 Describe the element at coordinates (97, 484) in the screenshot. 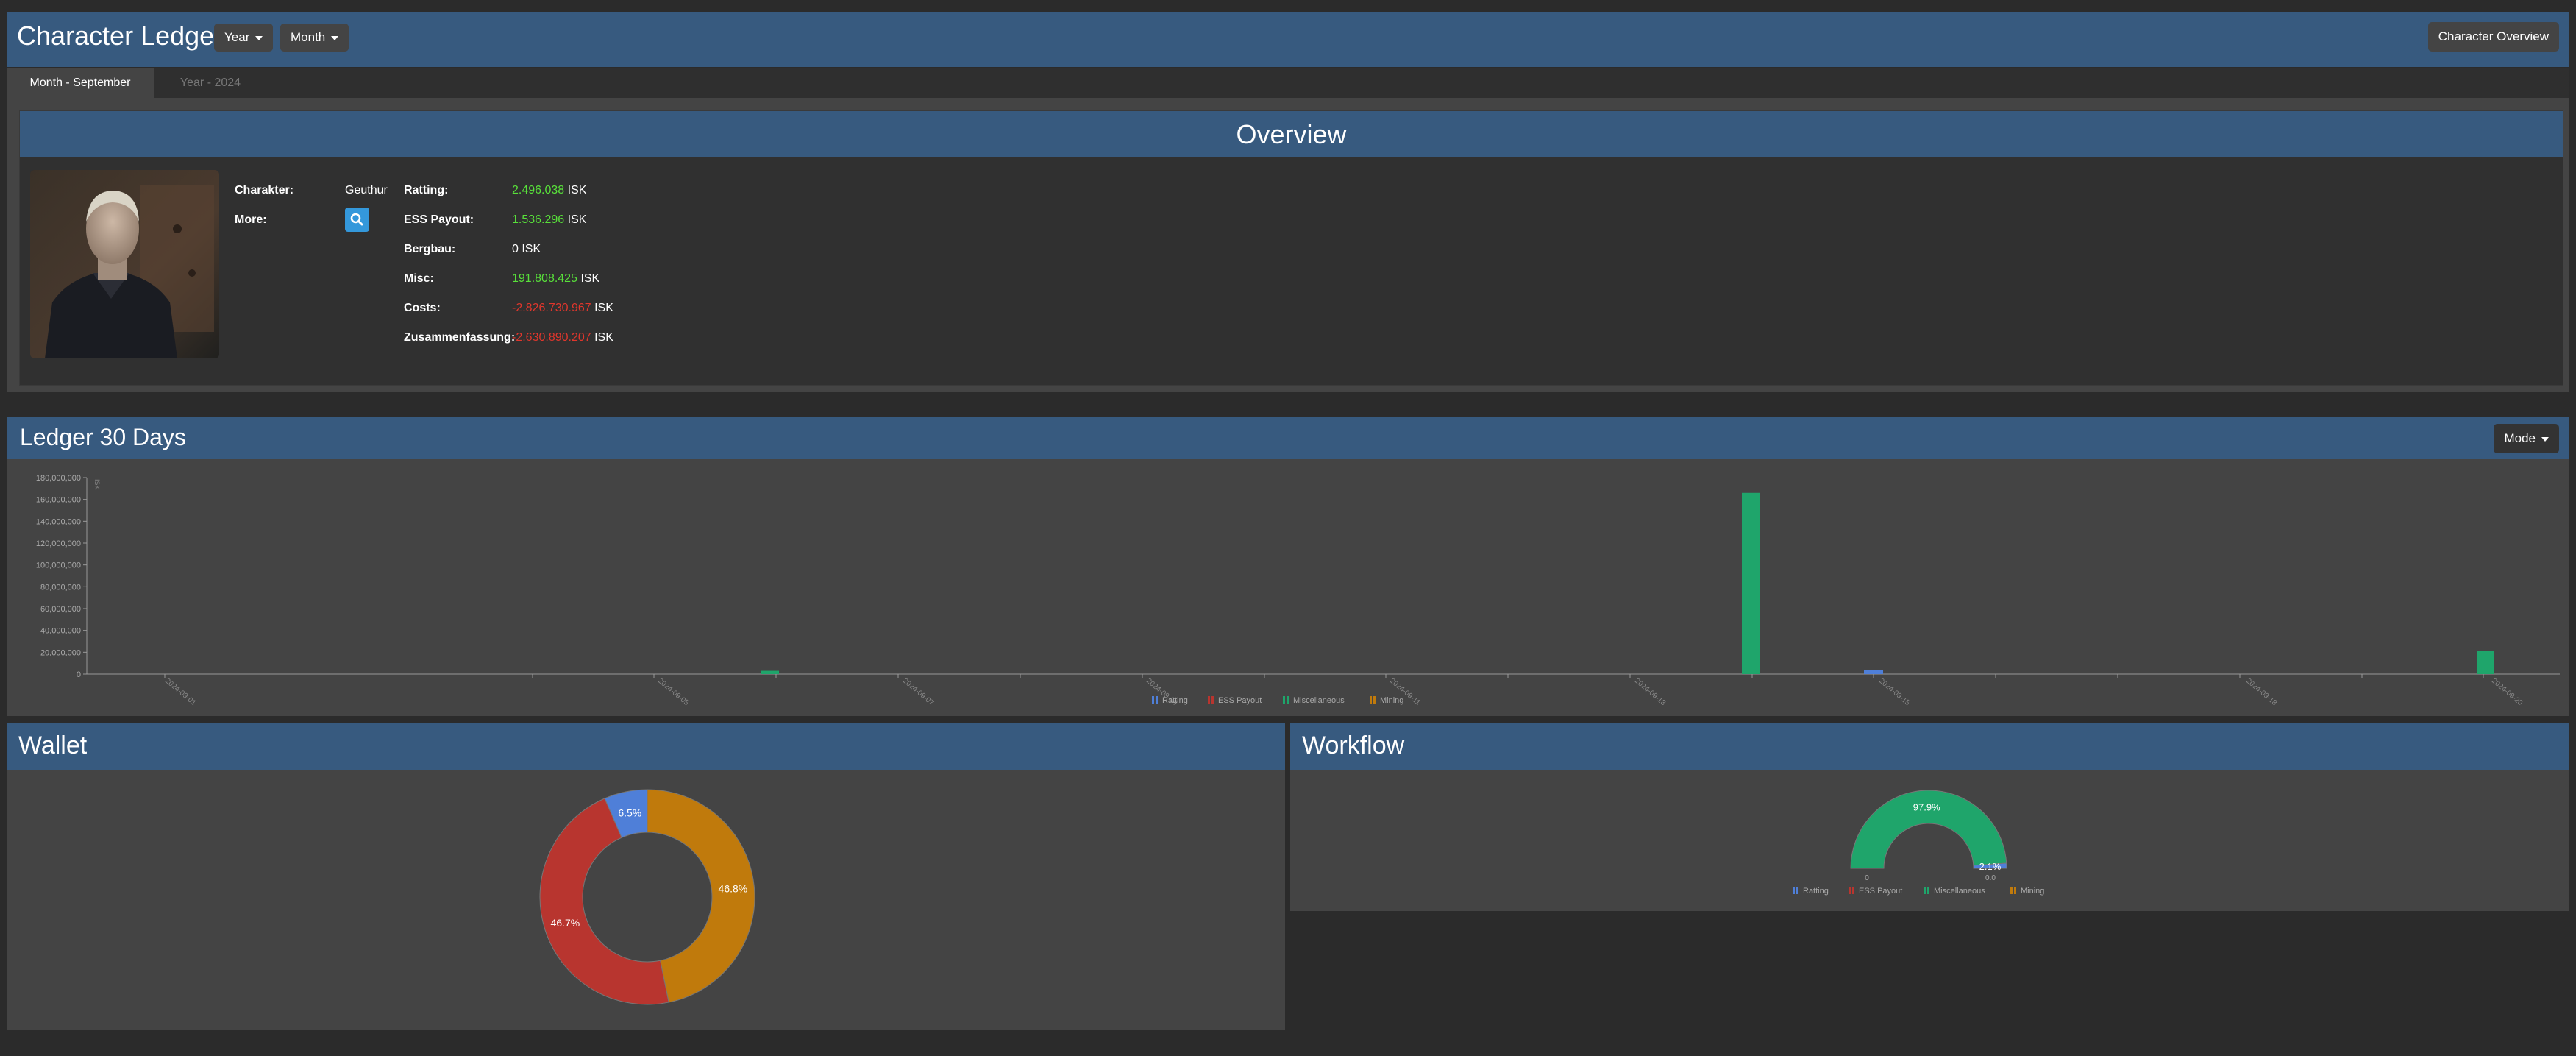

I see `y-axis-title: ISK` at that location.